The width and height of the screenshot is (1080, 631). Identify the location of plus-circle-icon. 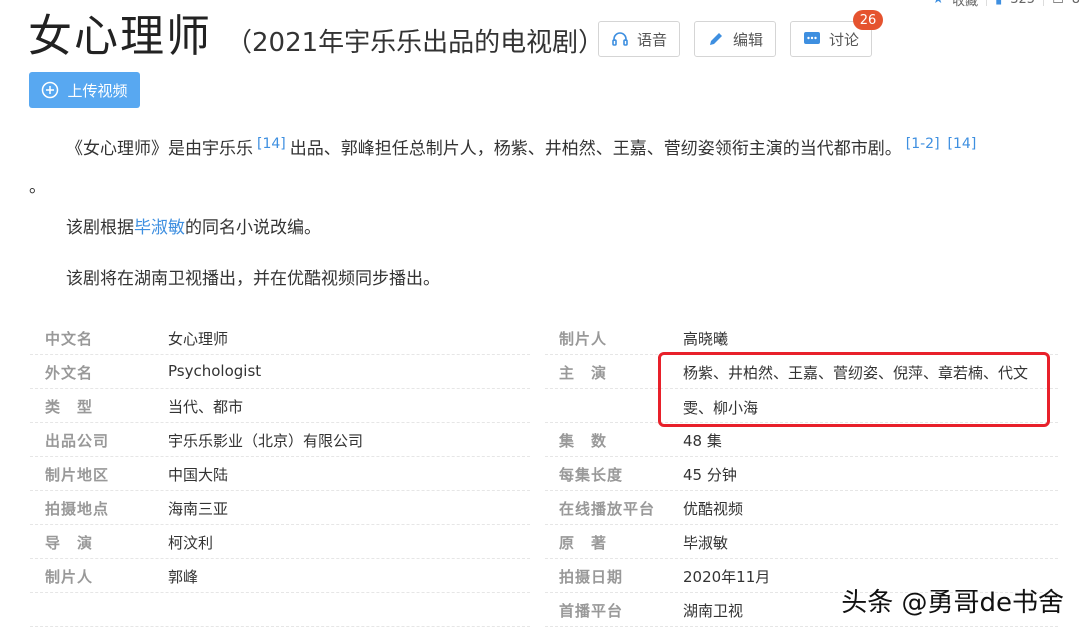
(50, 90).